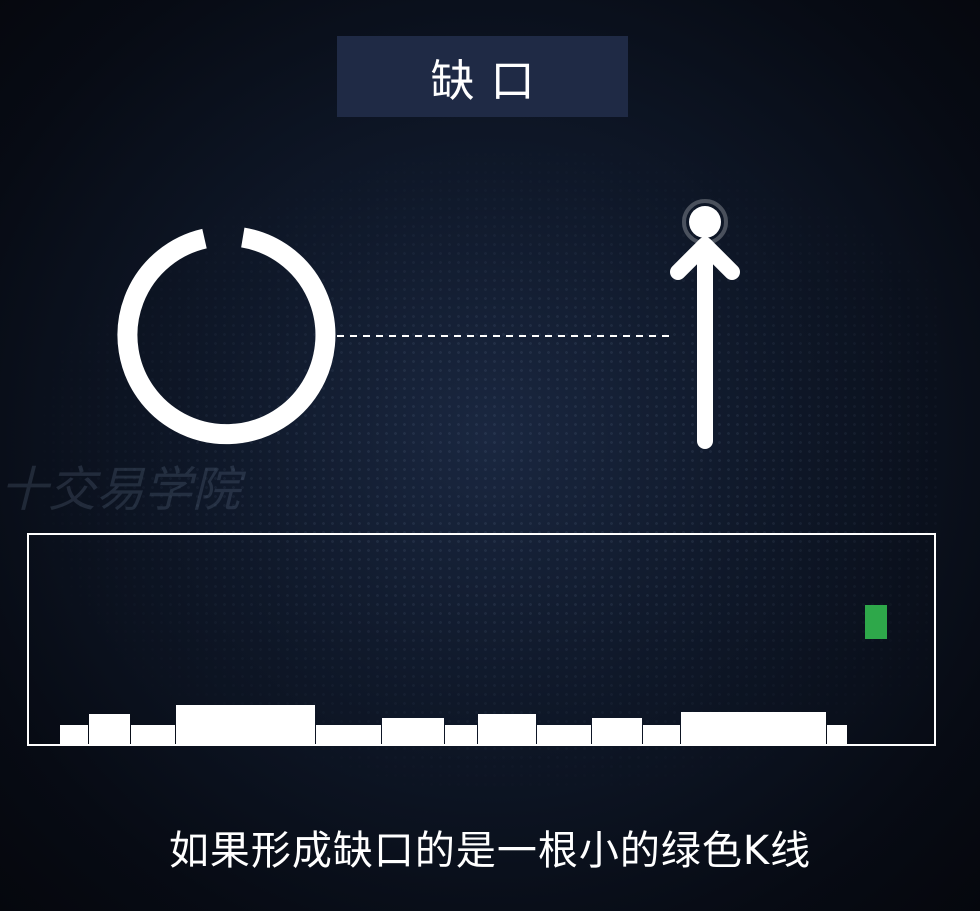 The image size is (980, 911). What do you see at coordinates (705, 324) in the screenshot?
I see `arrow-up-icon` at bounding box center [705, 324].